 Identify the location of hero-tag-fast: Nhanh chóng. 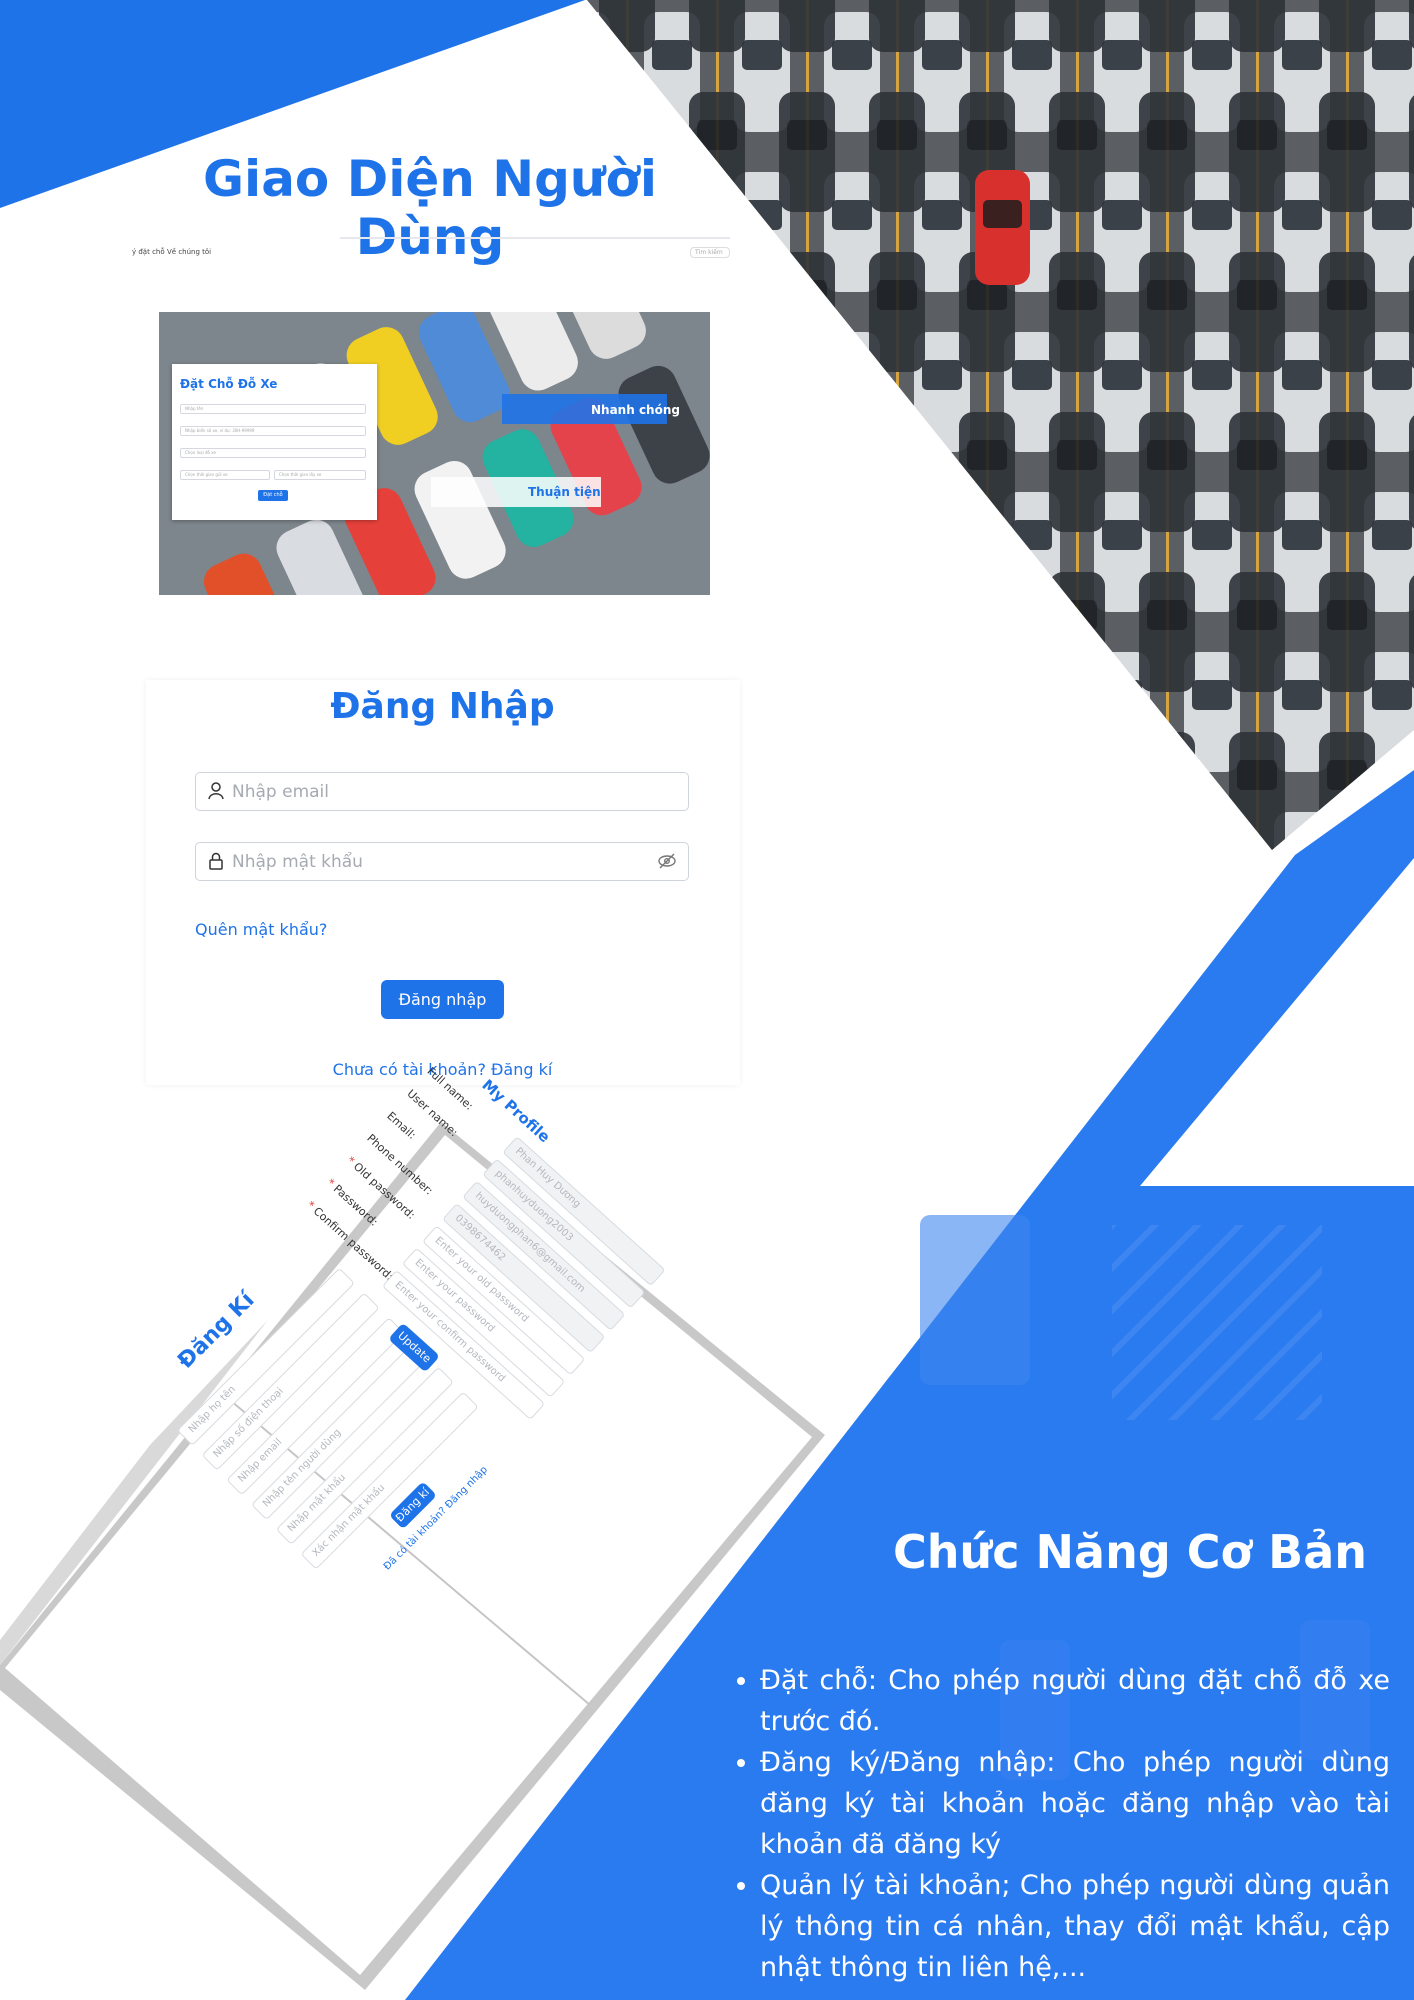
(635, 410).